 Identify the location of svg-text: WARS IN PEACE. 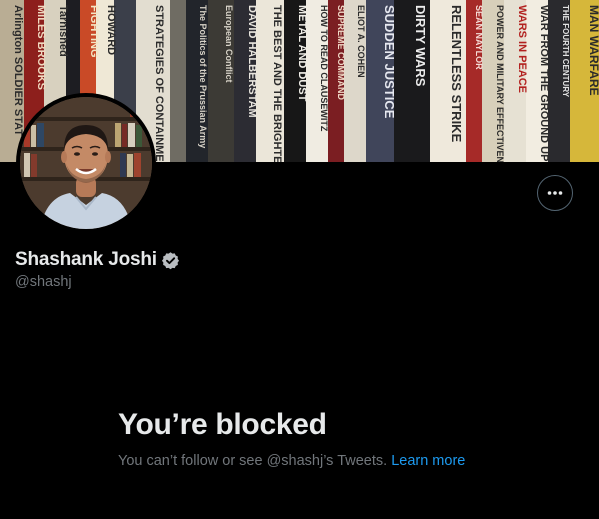
(522, 49).